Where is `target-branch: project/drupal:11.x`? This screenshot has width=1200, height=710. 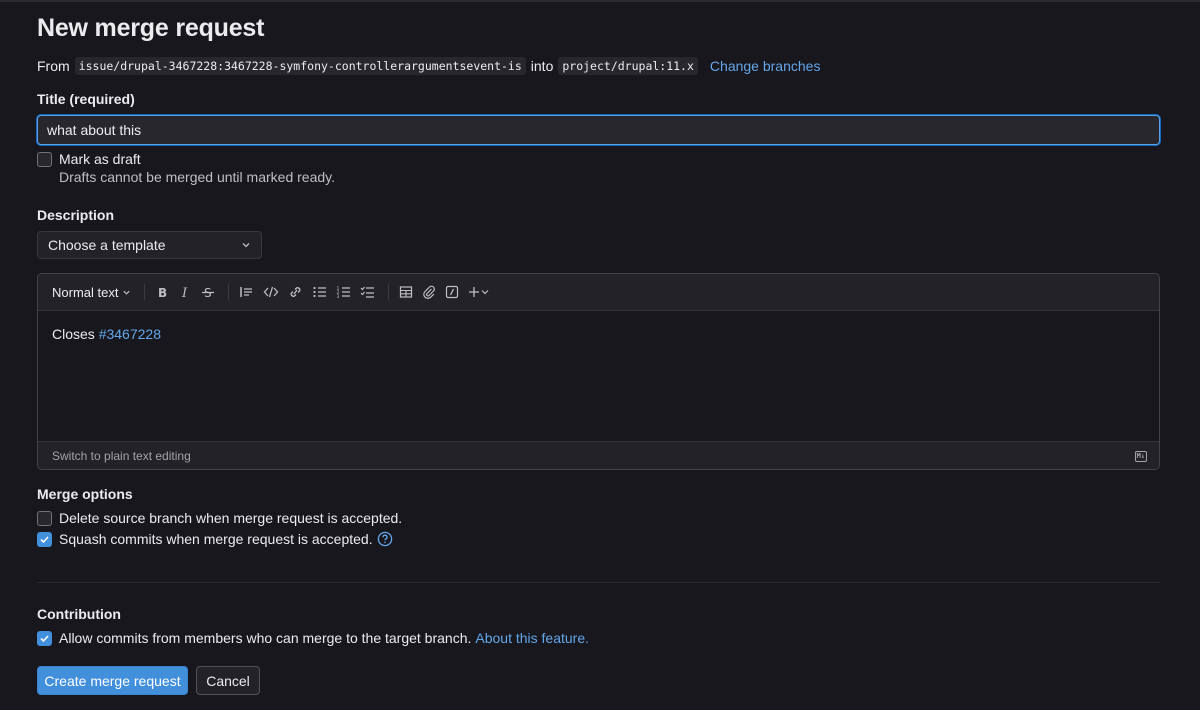
target-branch: project/drupal:11.x is located at coordinates (628, 66).